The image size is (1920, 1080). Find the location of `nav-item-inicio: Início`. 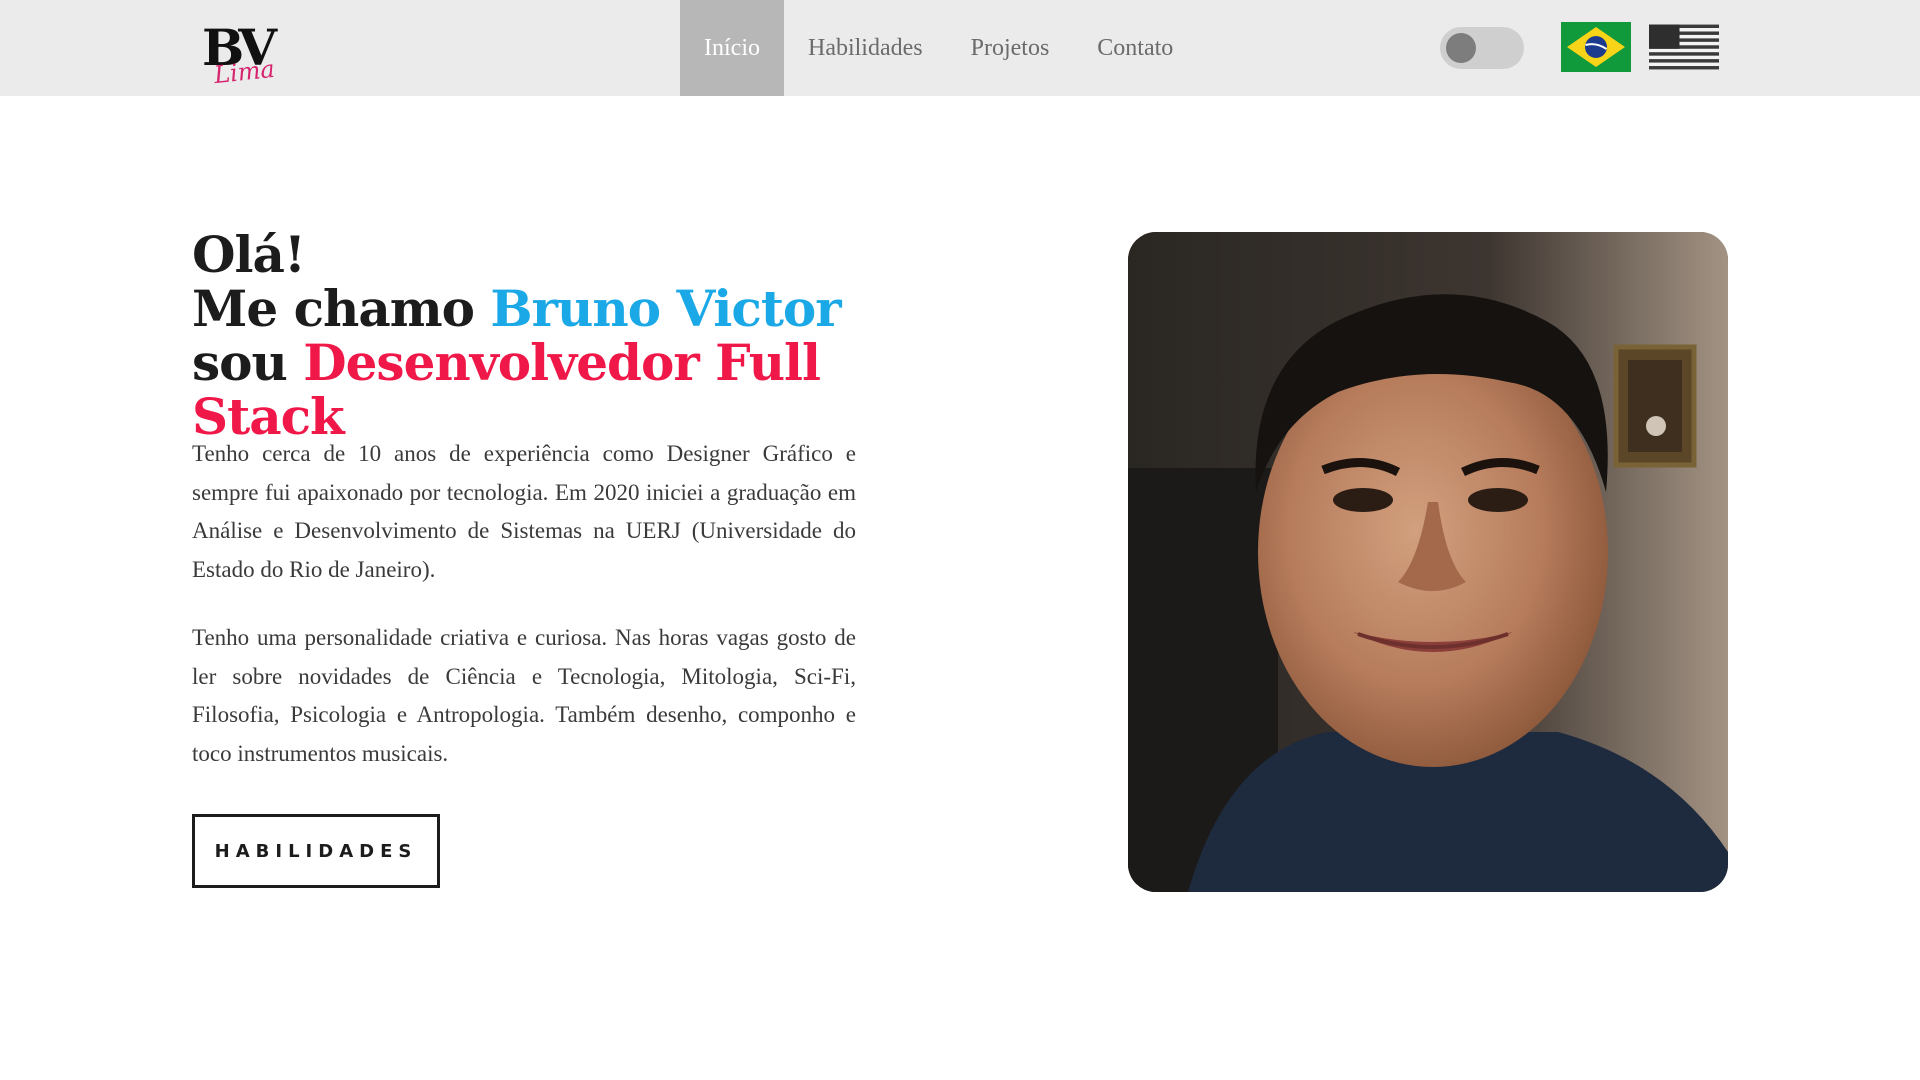

nav-item-inicio: Início is located at coordinates (732, 48).